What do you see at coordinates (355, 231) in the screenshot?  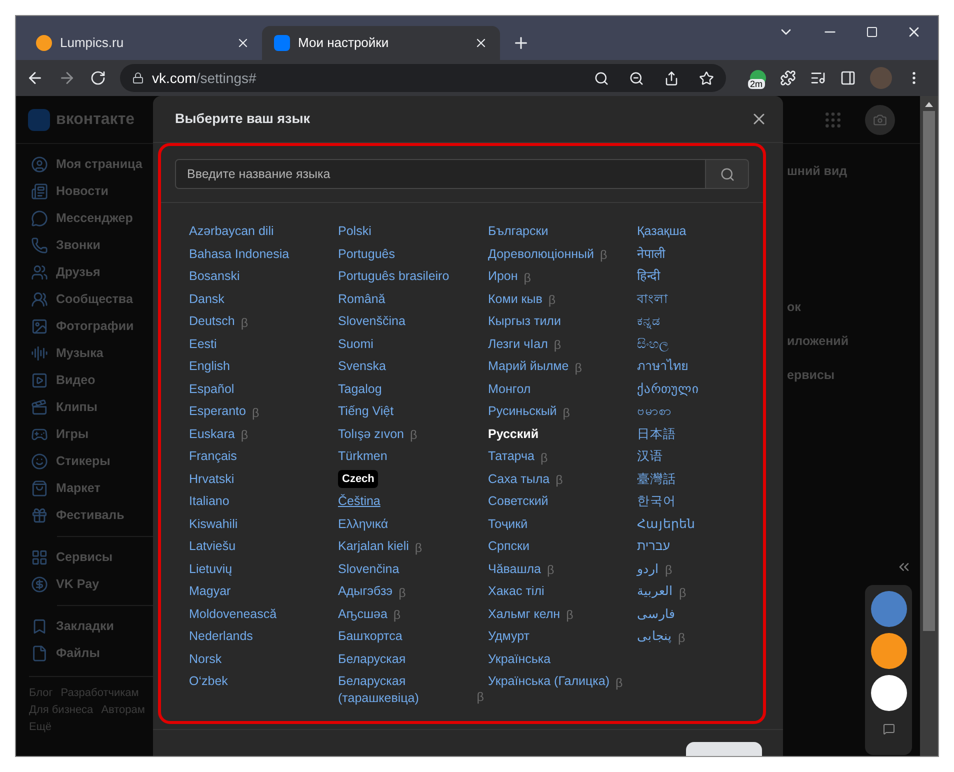 I see `language-link: Polski` at bounding box center [355, 231].